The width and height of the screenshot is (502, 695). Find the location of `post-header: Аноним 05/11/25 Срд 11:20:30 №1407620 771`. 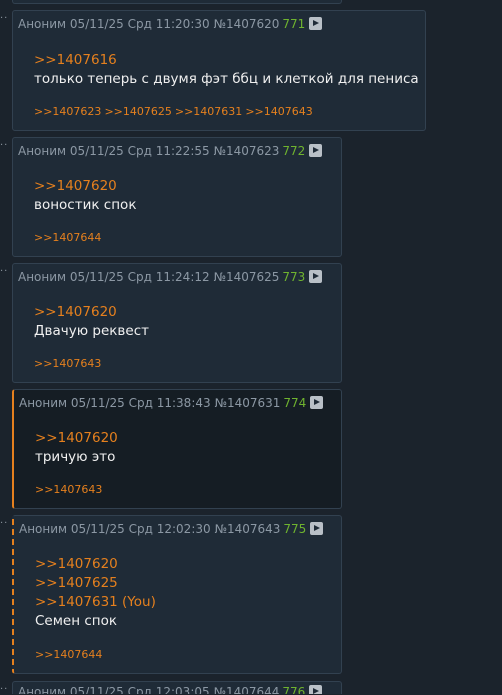

post-header: Аноним 05/11/25 Срд 11:20:30 №1407620 771 is located at coordinates (170, 24).